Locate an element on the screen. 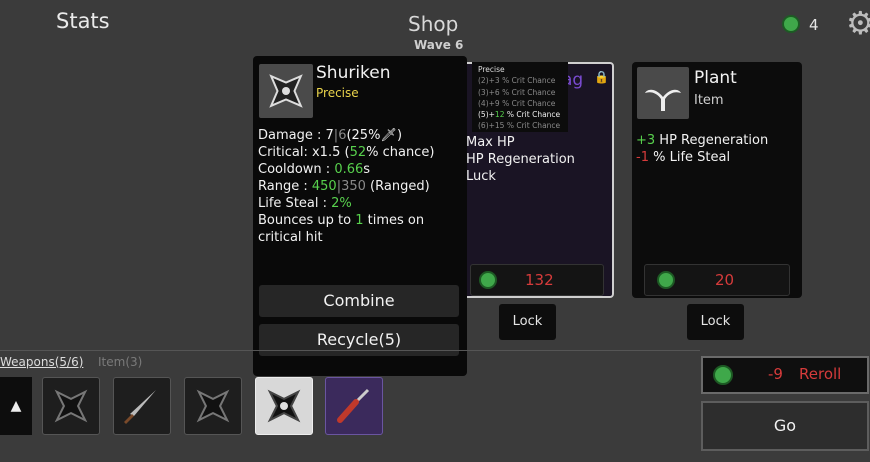 This screenshot has height=462, width=870. plant-icon is located at coordinates (663, 93).